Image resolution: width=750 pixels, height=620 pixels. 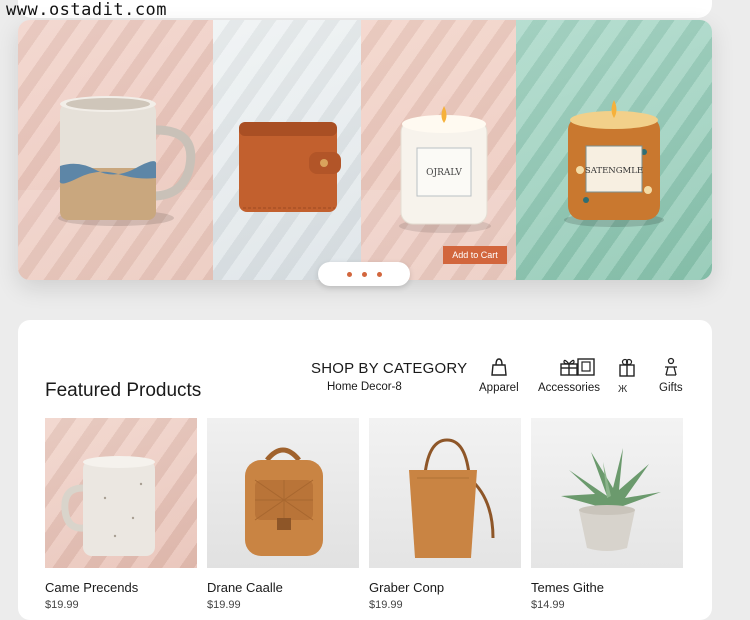 What do you see at coordinates (475, 255) in the screenshot?
I see `add-to-cart-button: Add to Cart` at bounding box center [475, 255].